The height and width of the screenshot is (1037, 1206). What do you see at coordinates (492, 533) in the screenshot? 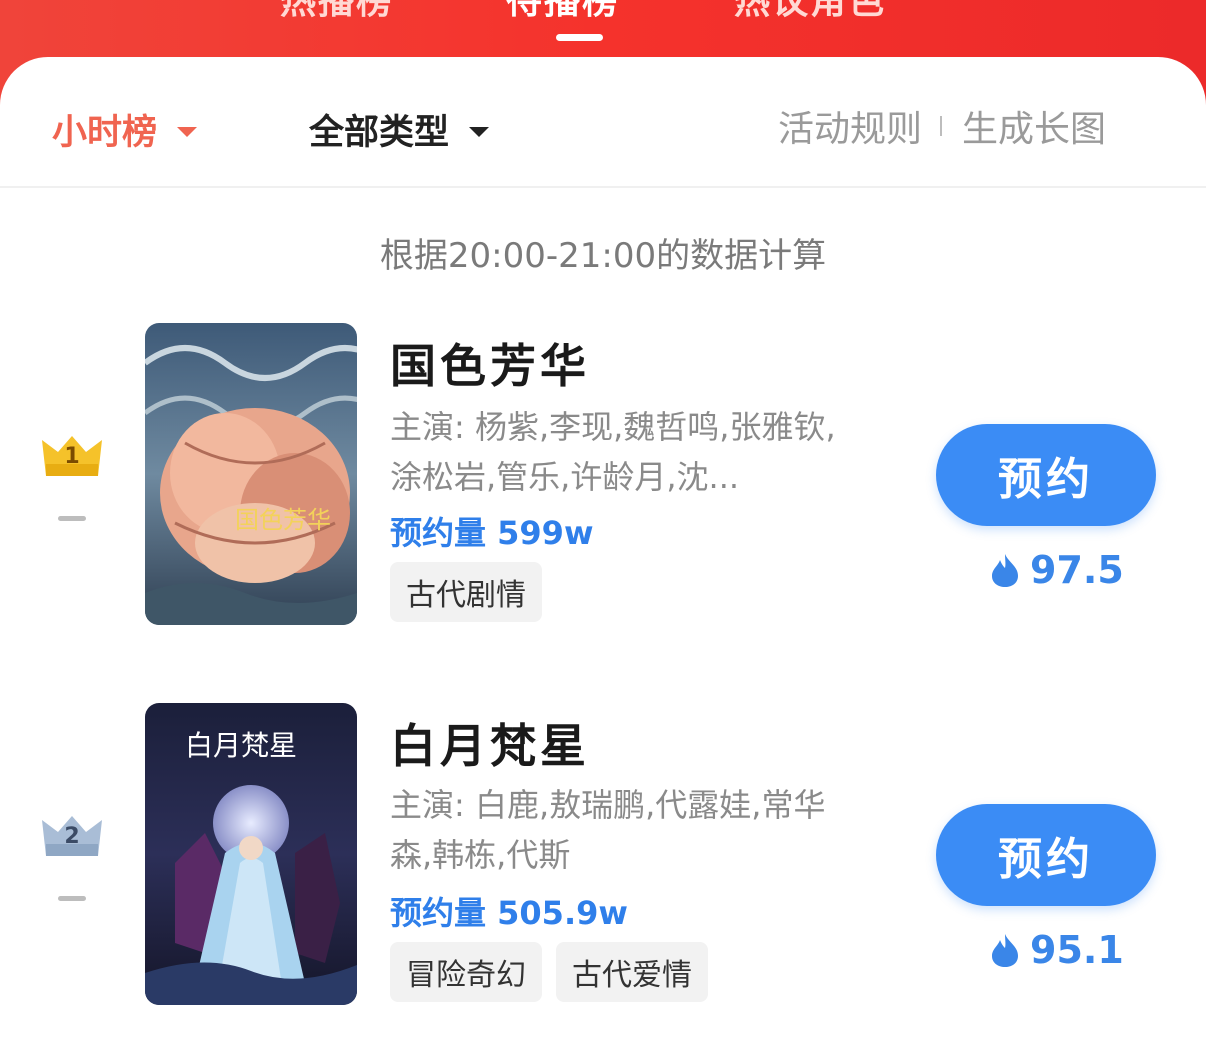
I see `reservation-count: 预约量 599w` at bounding box center [492, 533].